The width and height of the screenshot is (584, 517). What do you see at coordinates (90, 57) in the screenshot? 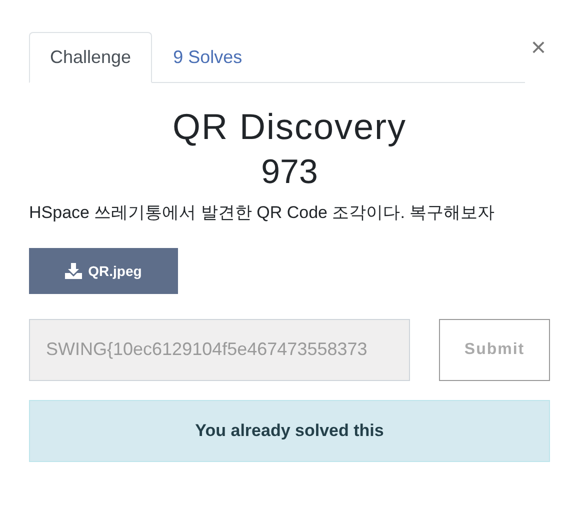
I see `tab: Challenge` at bounding box center [90, 57].